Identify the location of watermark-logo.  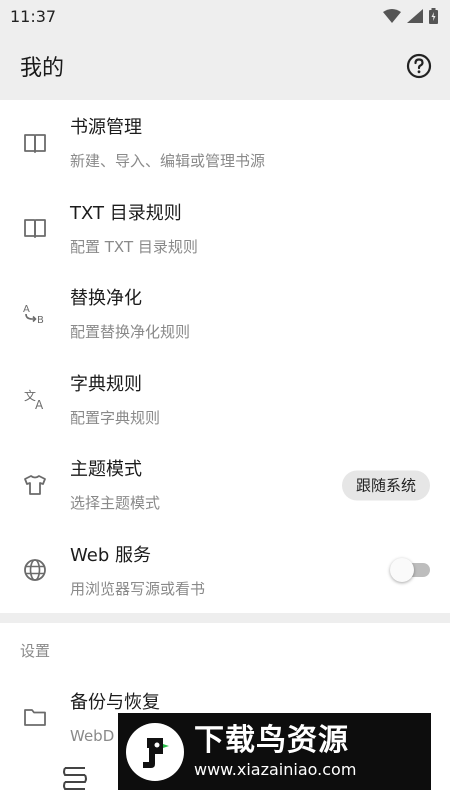
(155, 751).